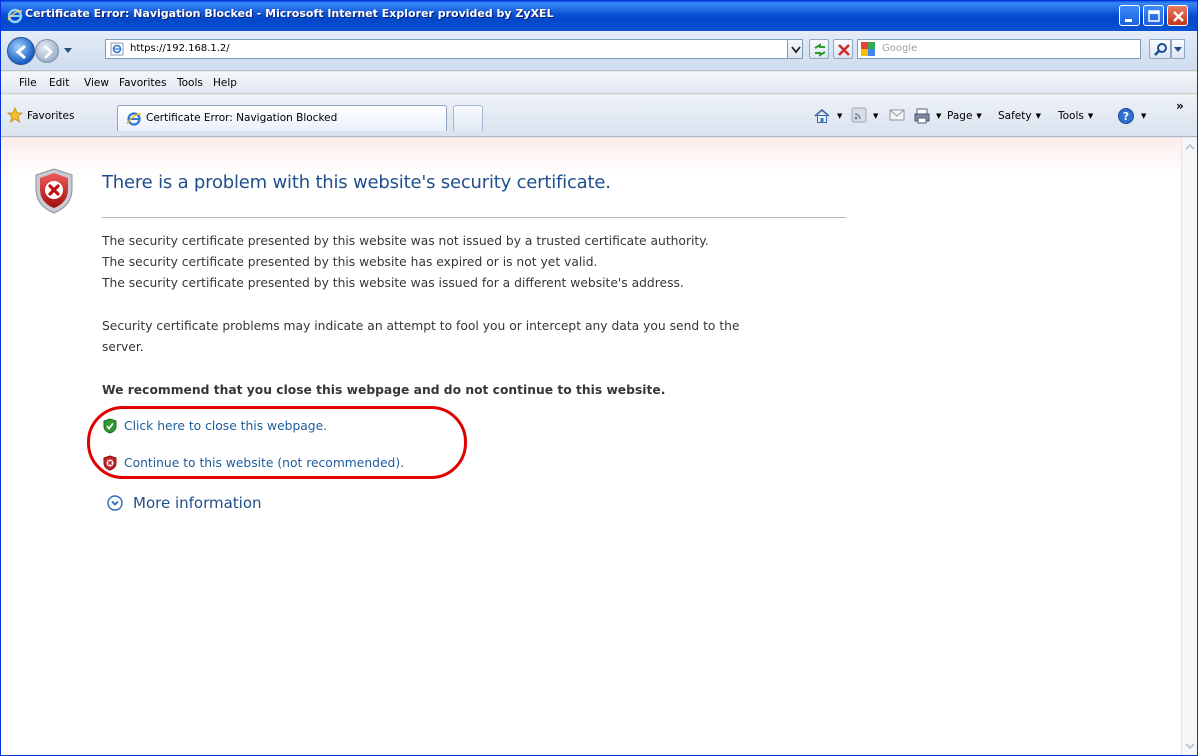  What do you see at coordinates (123, 347) in the screenshot?
I see `warning-text-line: server.` at bounding box center [123, 347].